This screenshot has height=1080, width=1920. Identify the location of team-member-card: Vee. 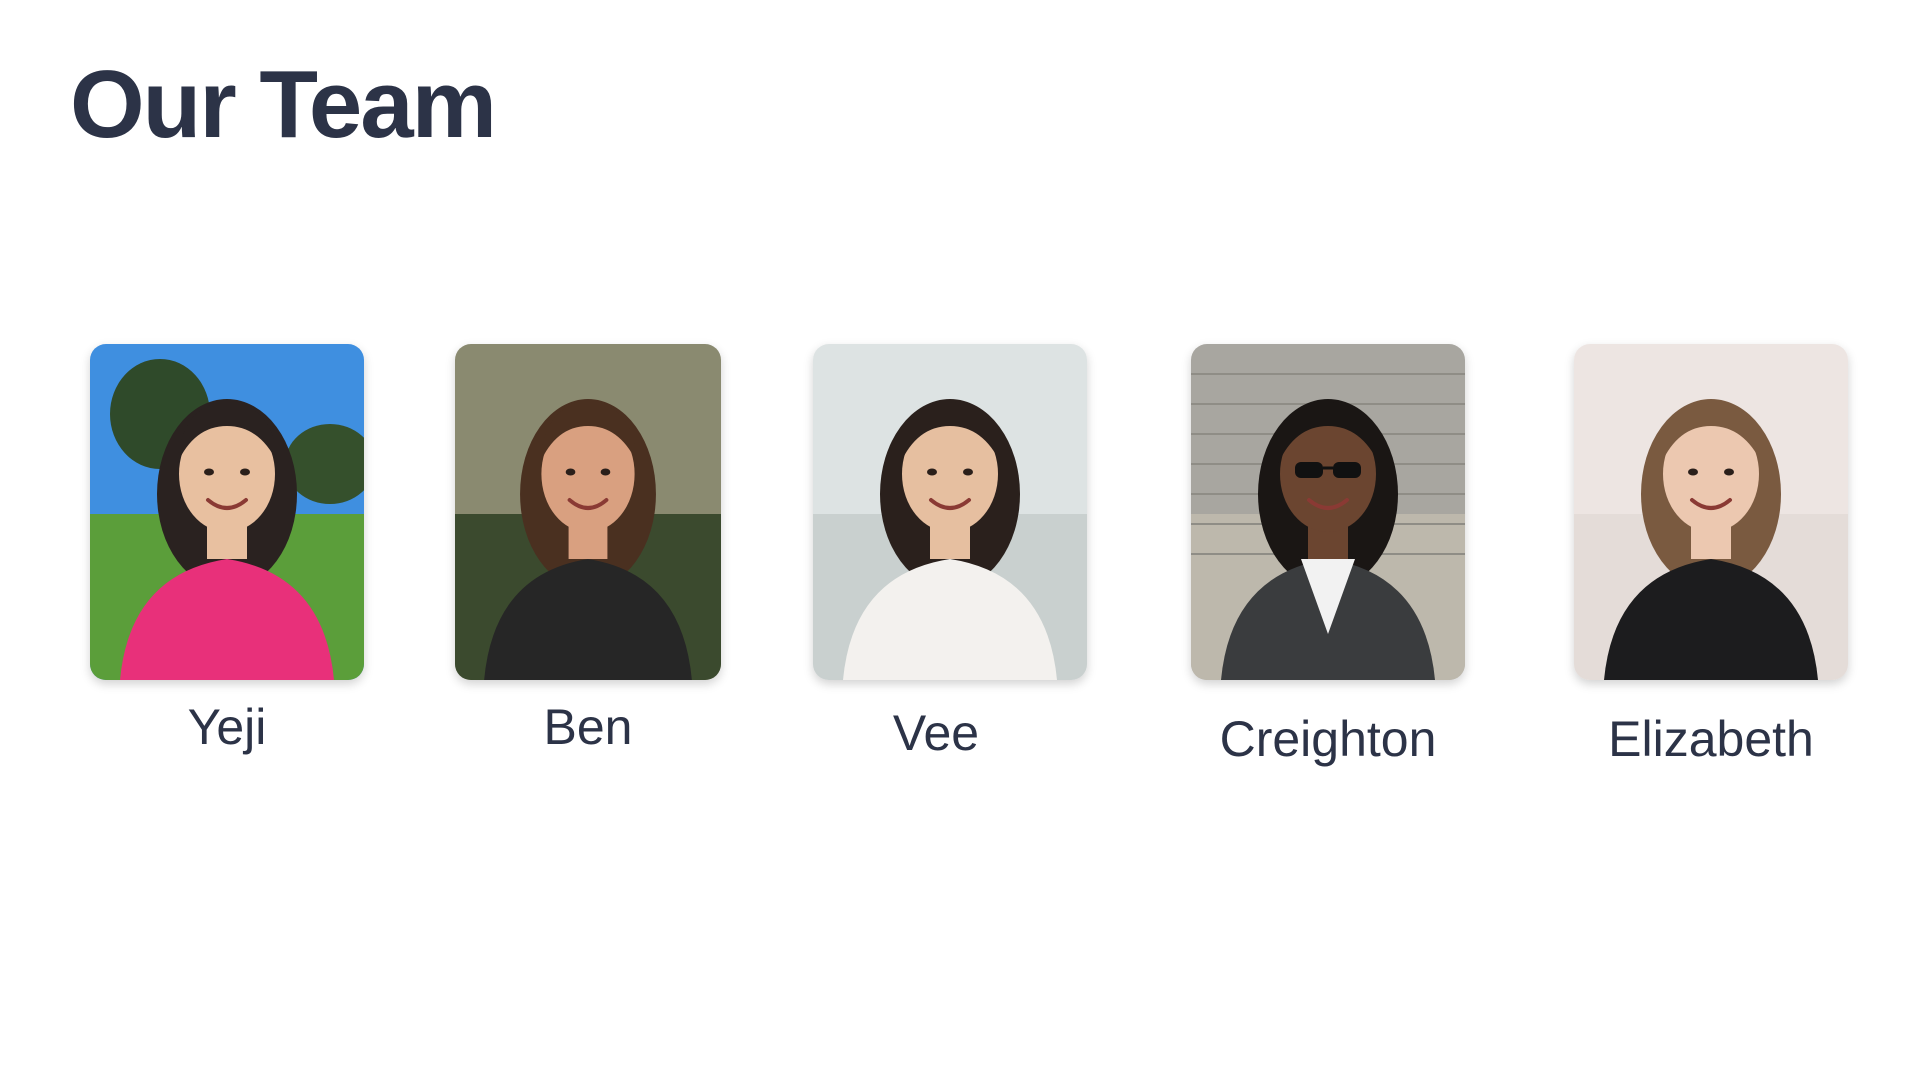
(950, 554).